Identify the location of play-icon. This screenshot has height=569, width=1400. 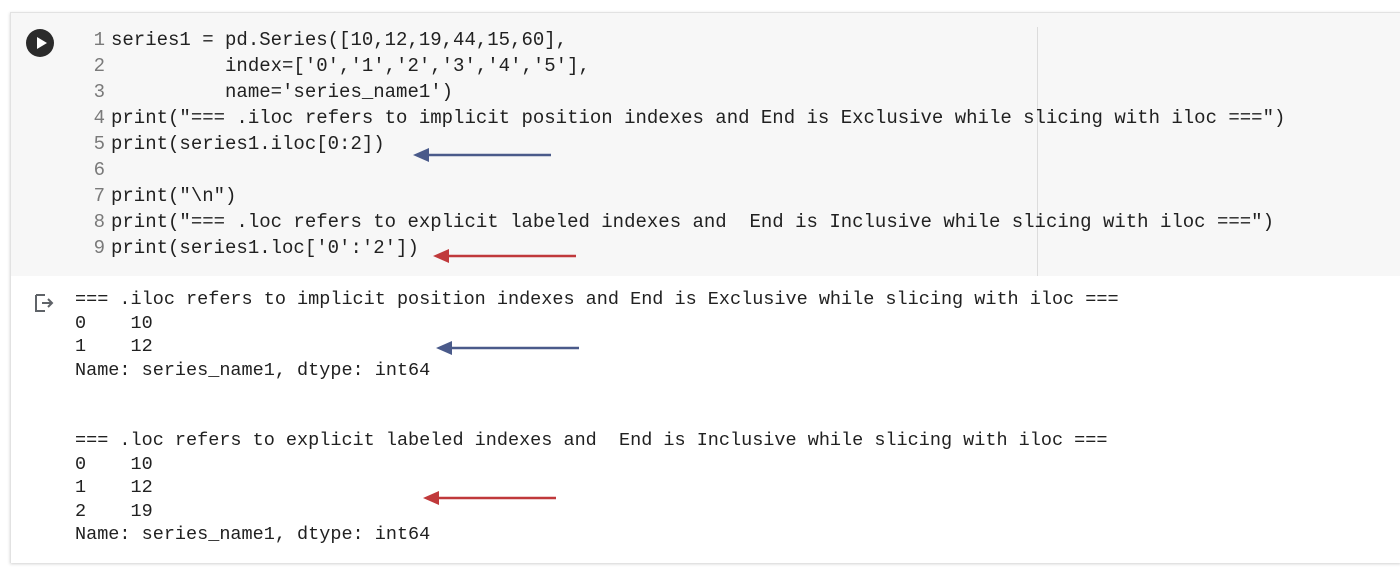
(42, 43).